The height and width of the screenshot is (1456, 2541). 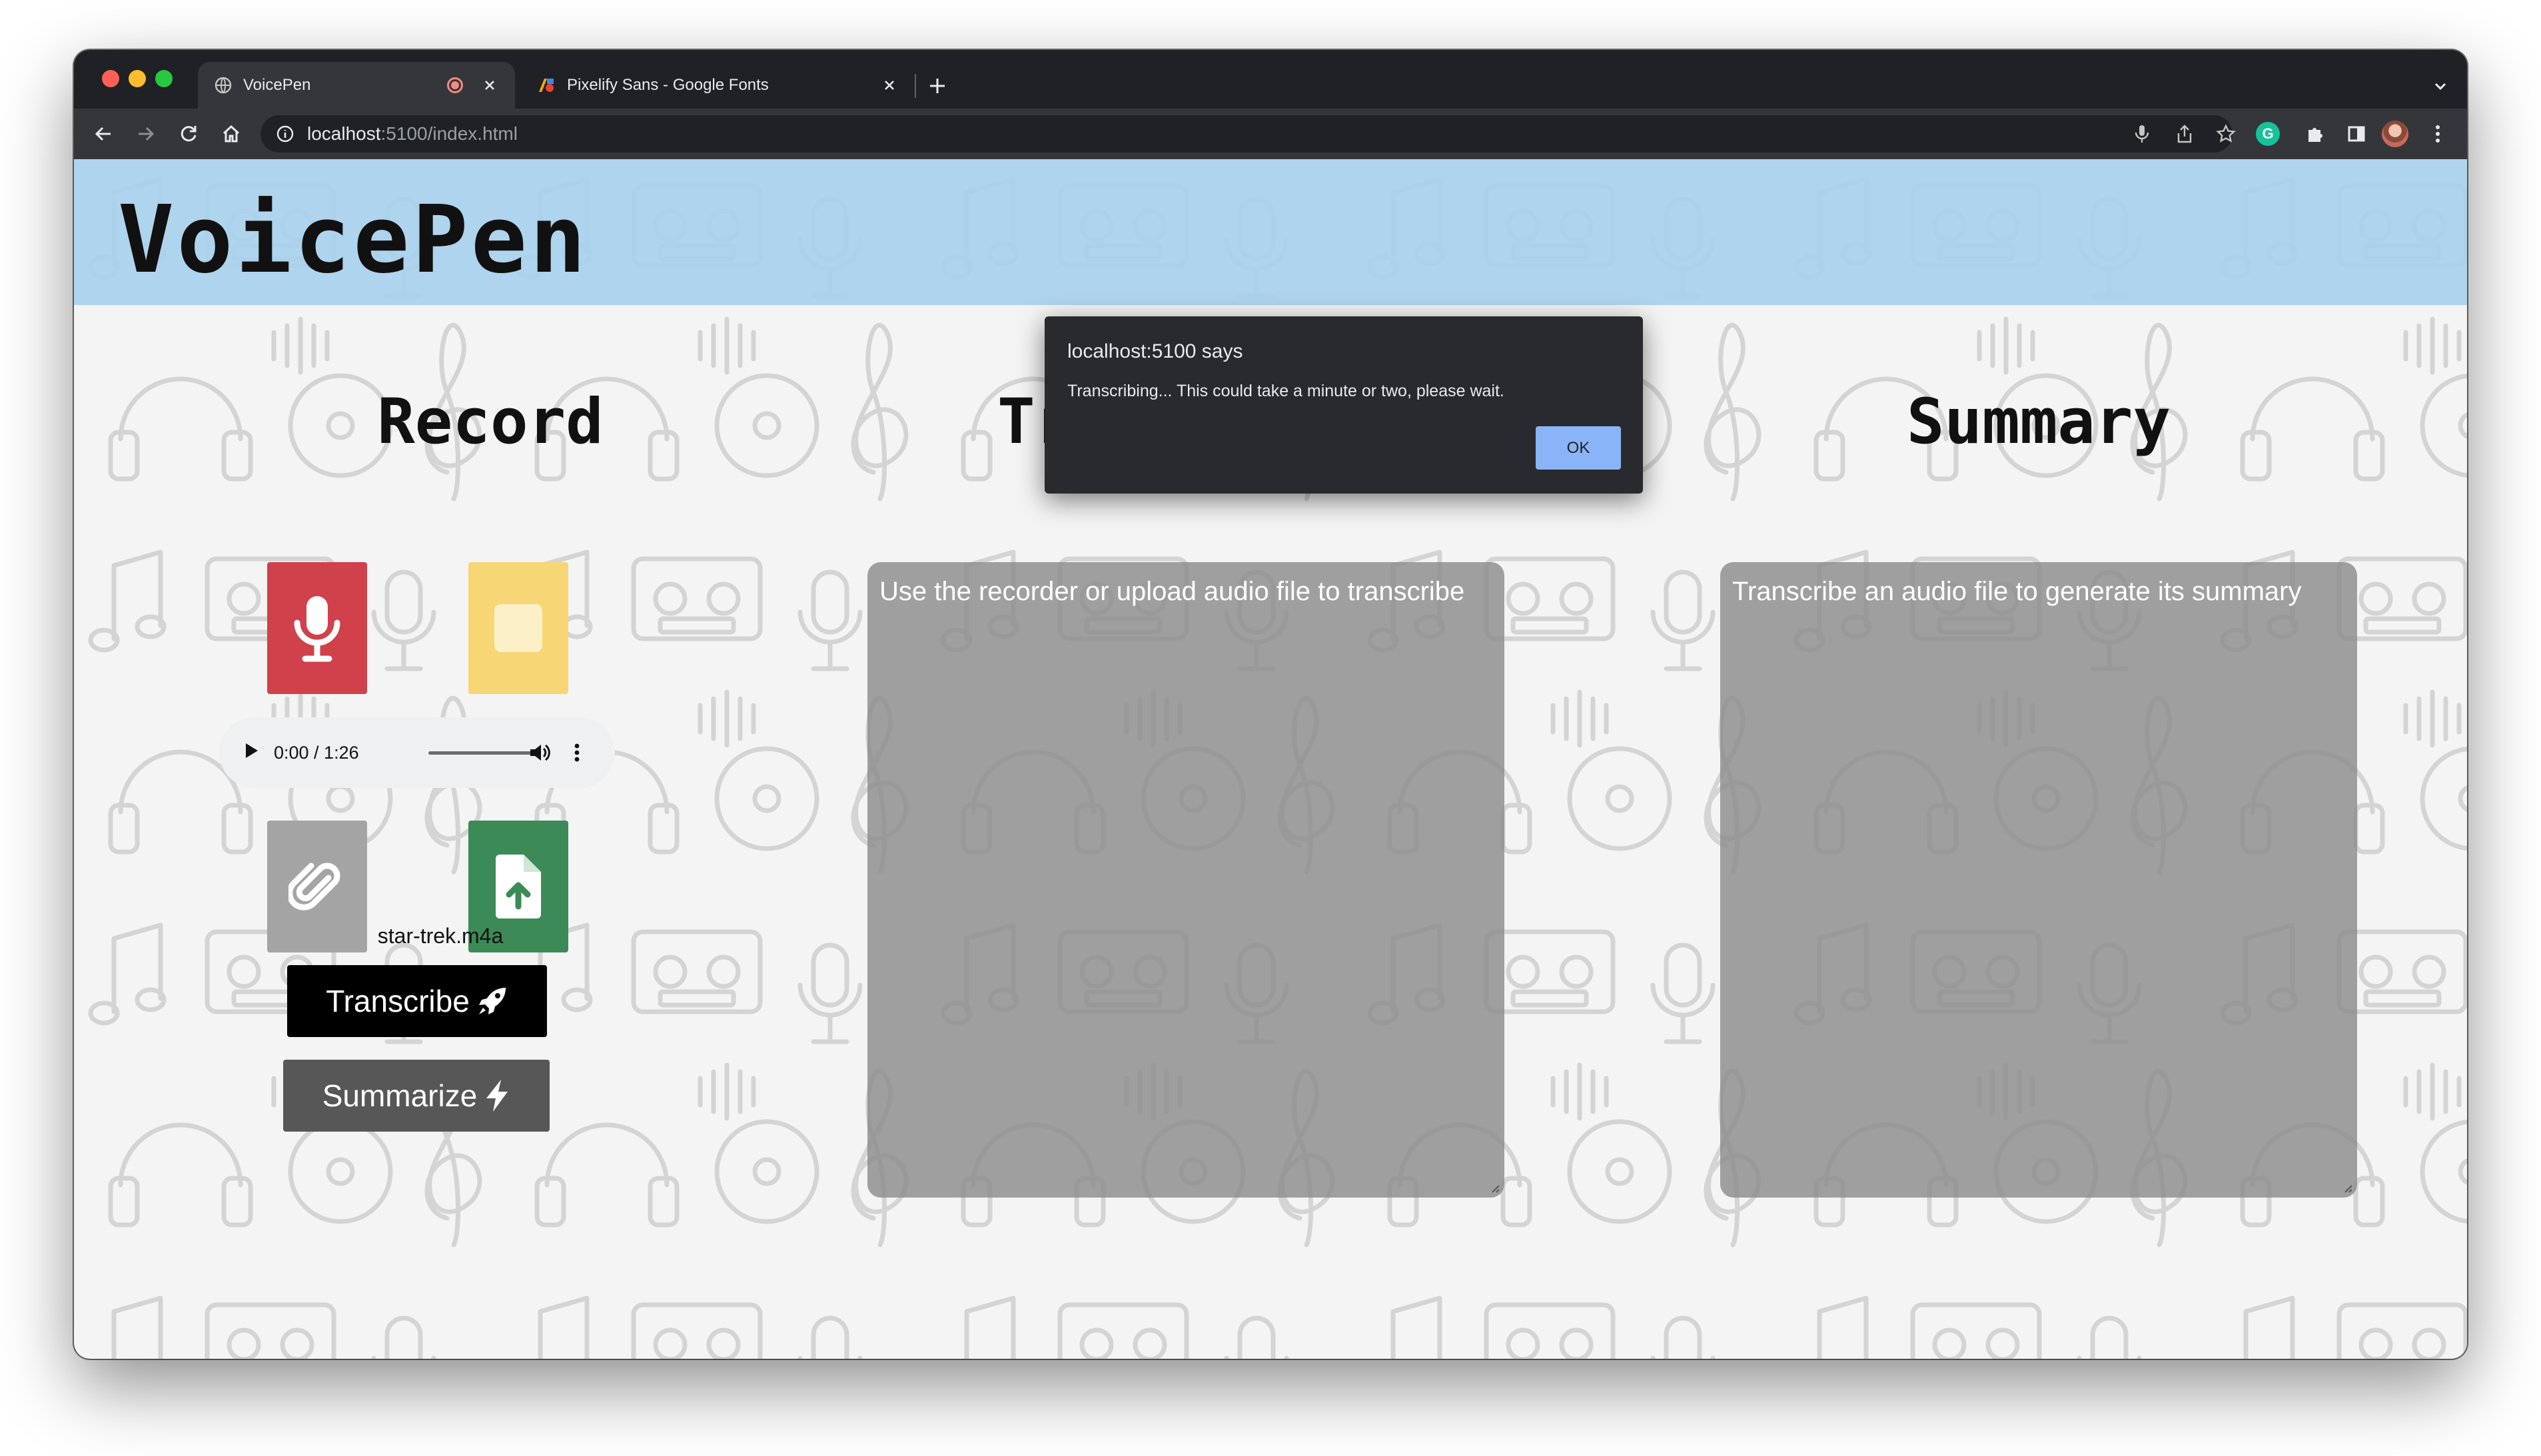 What do you see at coordinates (668, 85) in the screenshot?
I see `tab-title: Pixelify Sans - Google Fonts` at bounding box center [668, 85].